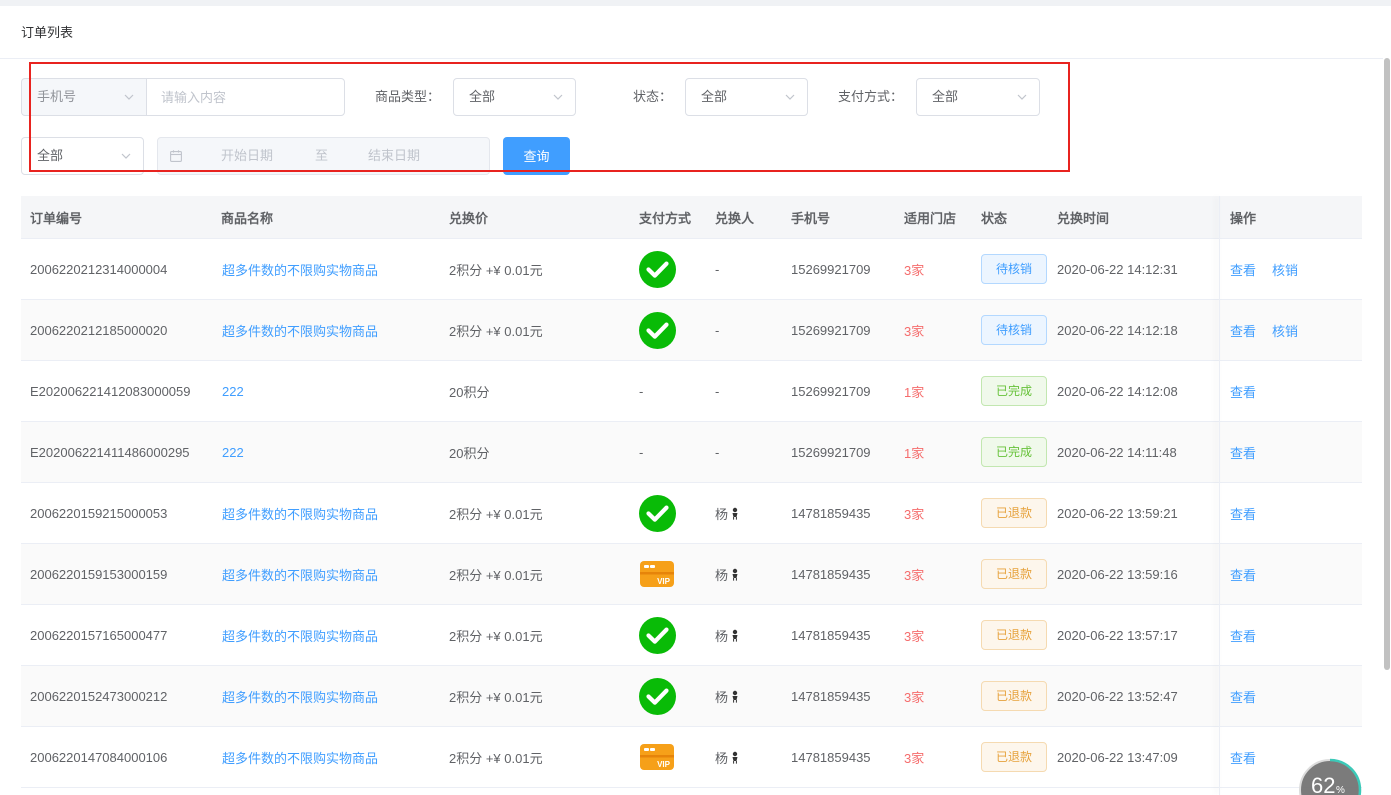 This screenshot has width=1391, height=795. What do you see at coordinates (1127, 635) in the screenshot?
I see `exchange-time-cell: 2020-06-22 13:57:17` at bounding box center [1127, 635].